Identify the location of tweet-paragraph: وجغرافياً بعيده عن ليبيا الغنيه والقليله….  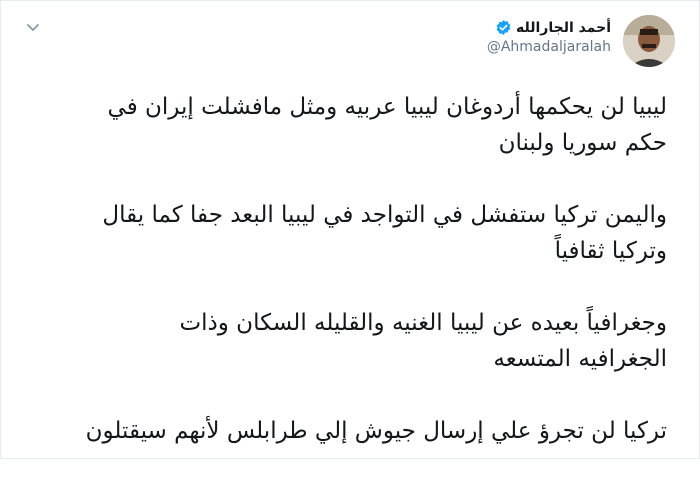
(423, 341).